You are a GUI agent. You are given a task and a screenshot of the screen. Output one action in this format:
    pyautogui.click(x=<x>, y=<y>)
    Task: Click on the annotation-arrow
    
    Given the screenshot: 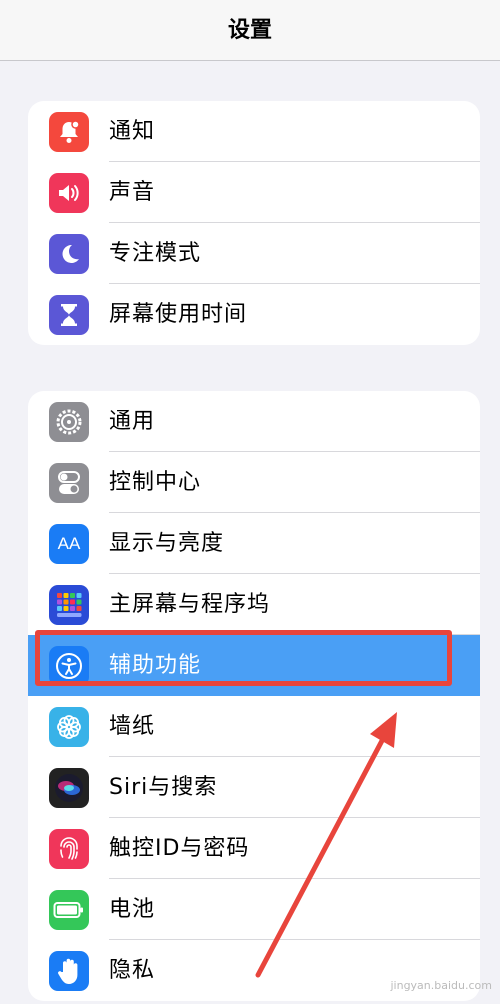 What is the action you would take?
    pyautogui.click(x=326, y=845)
    